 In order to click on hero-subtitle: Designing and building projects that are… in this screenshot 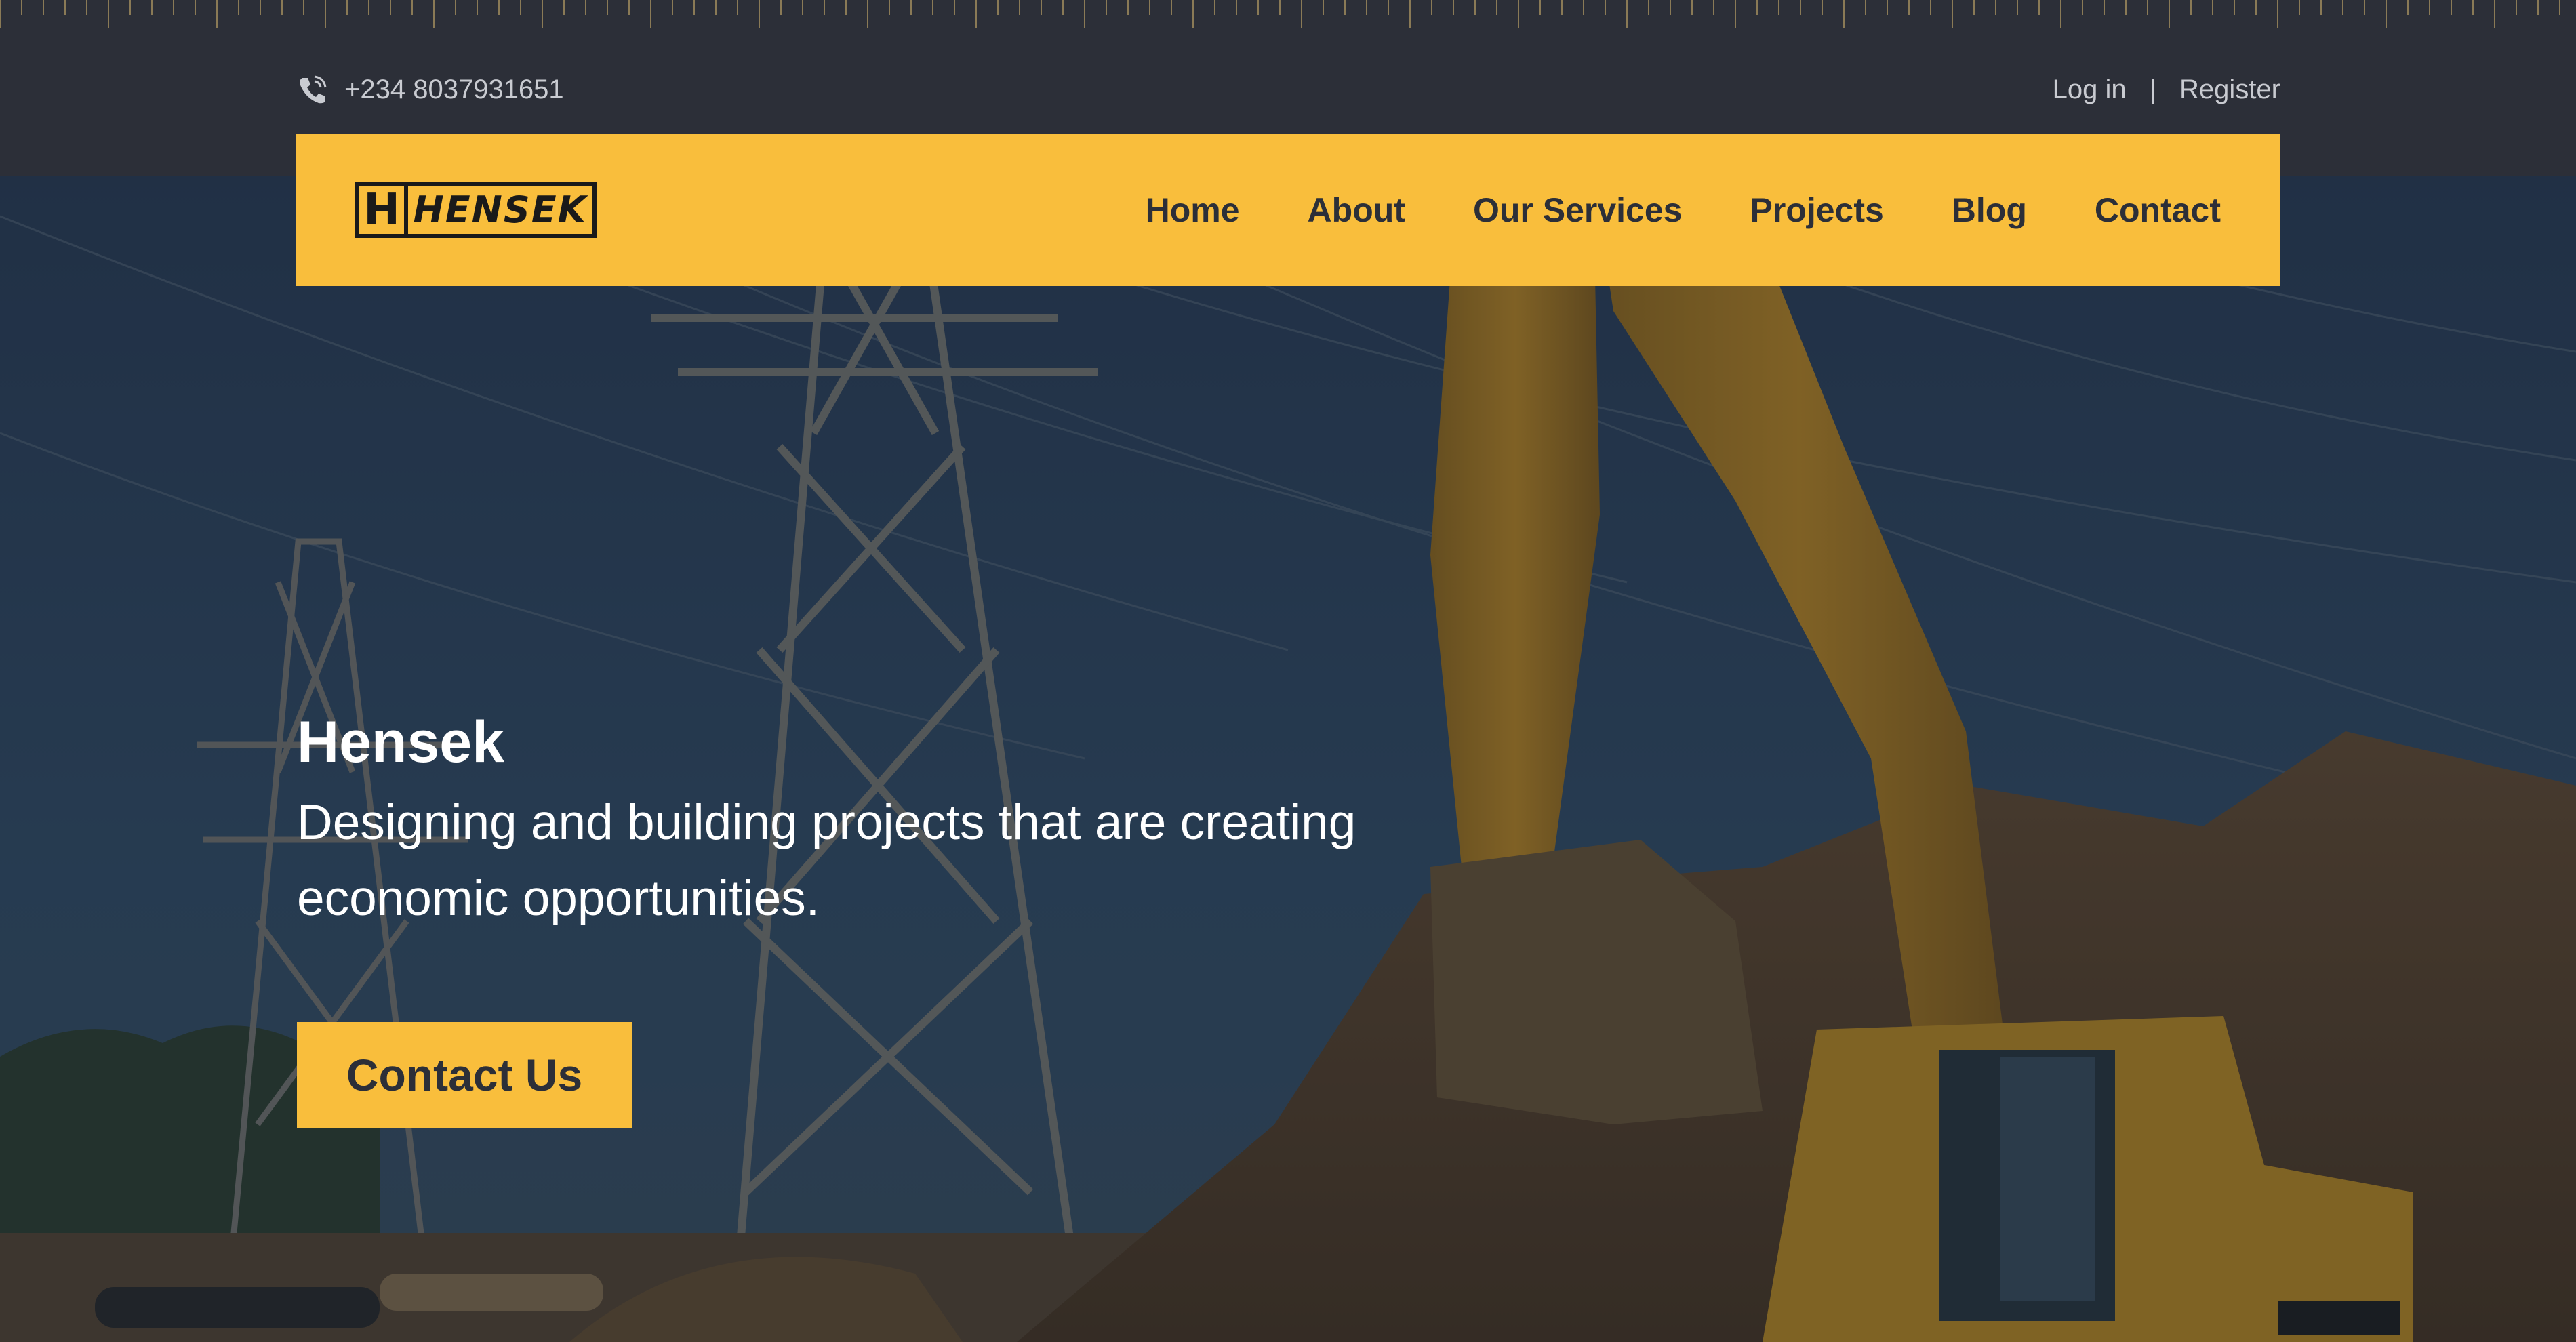, I will do `click(826, 861)`.